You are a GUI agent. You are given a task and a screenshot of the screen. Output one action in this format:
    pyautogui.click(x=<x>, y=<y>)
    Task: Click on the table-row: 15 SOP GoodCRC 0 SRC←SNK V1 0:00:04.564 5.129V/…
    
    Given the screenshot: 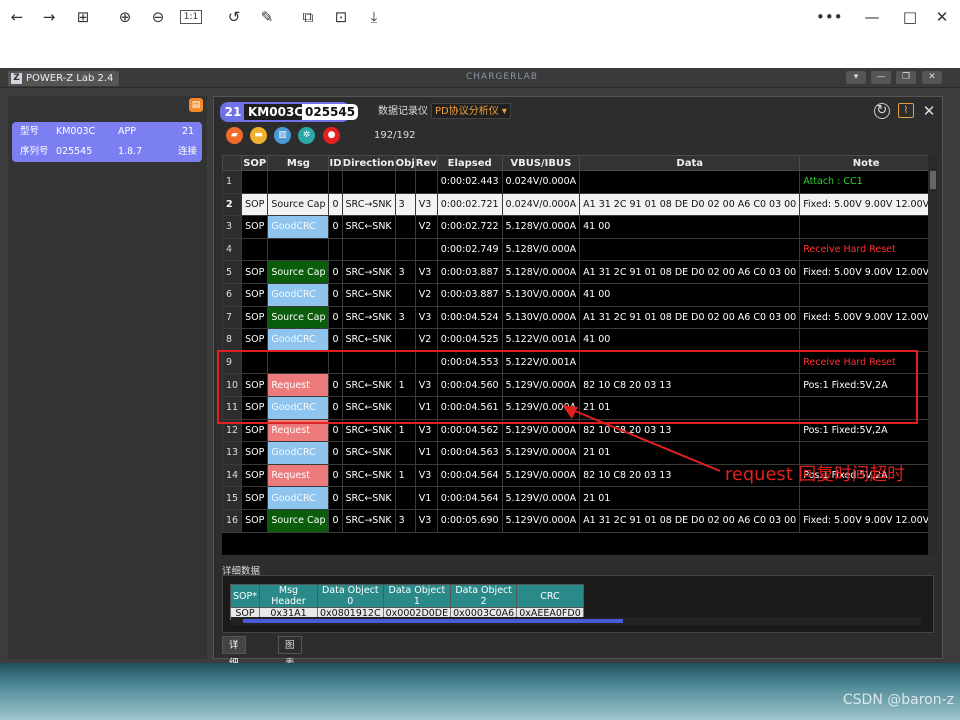 What is the action you would take?
    pyautogui.click(x=575, y=498)
    